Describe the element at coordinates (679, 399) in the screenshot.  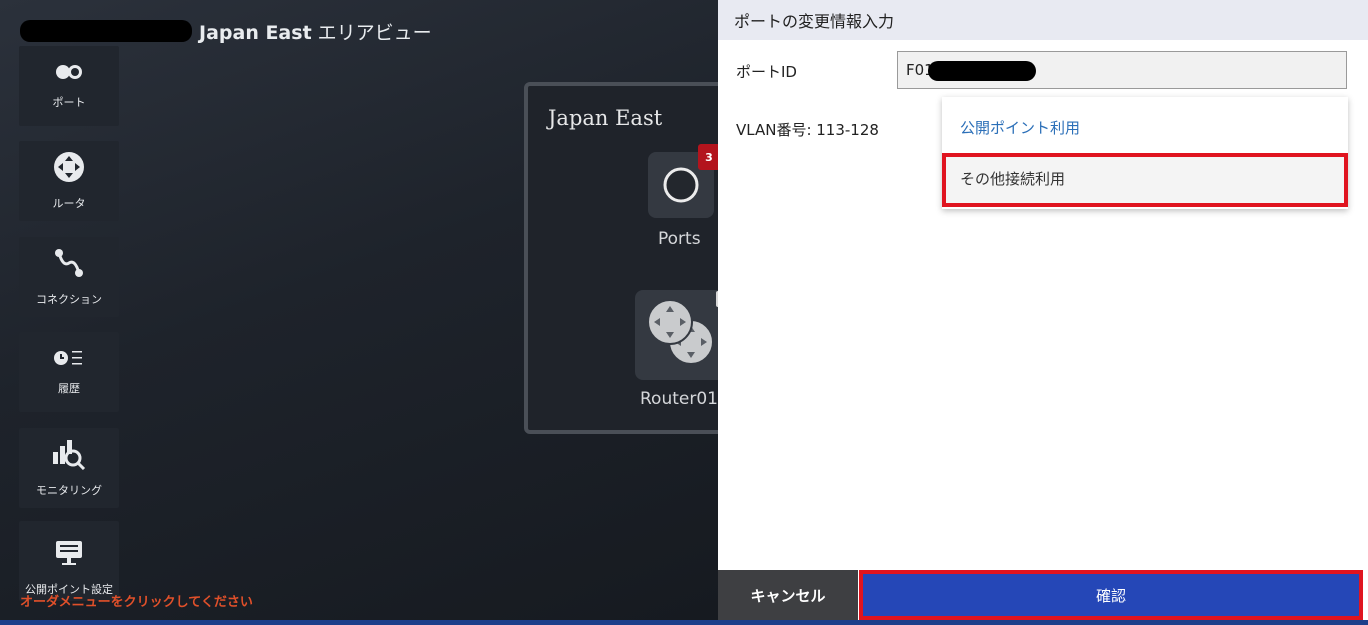
I see `router-label: Router01` at that location.